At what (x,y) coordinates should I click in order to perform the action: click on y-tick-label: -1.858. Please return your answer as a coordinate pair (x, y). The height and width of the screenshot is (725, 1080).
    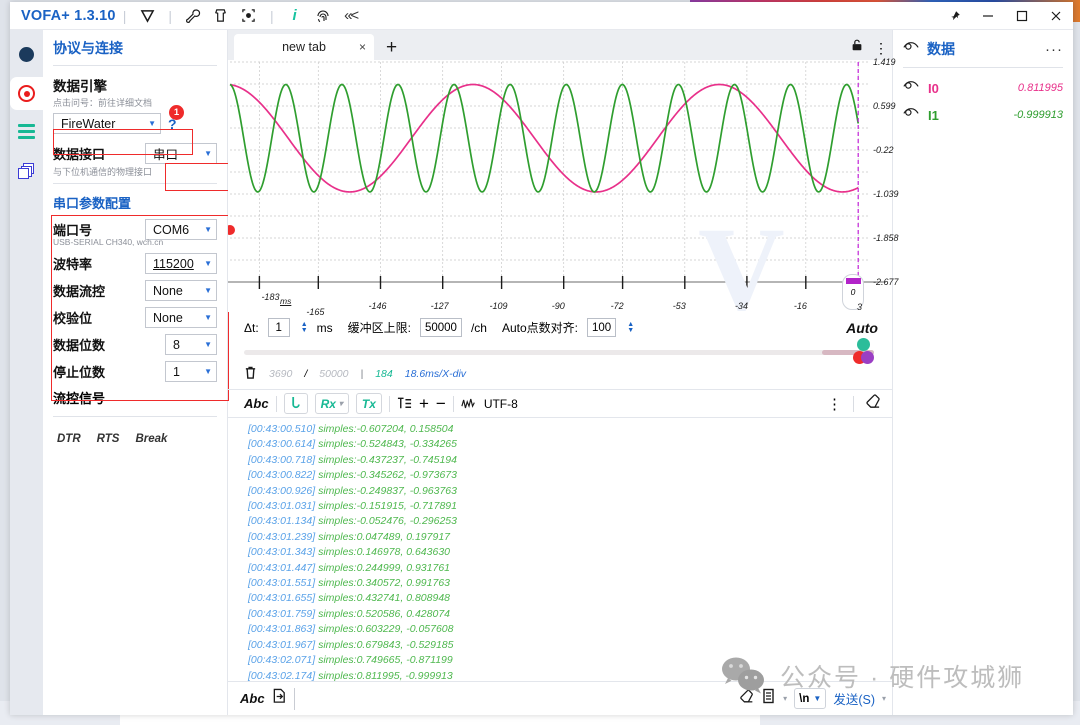
    Looking at the image, I should click on (886, 238).